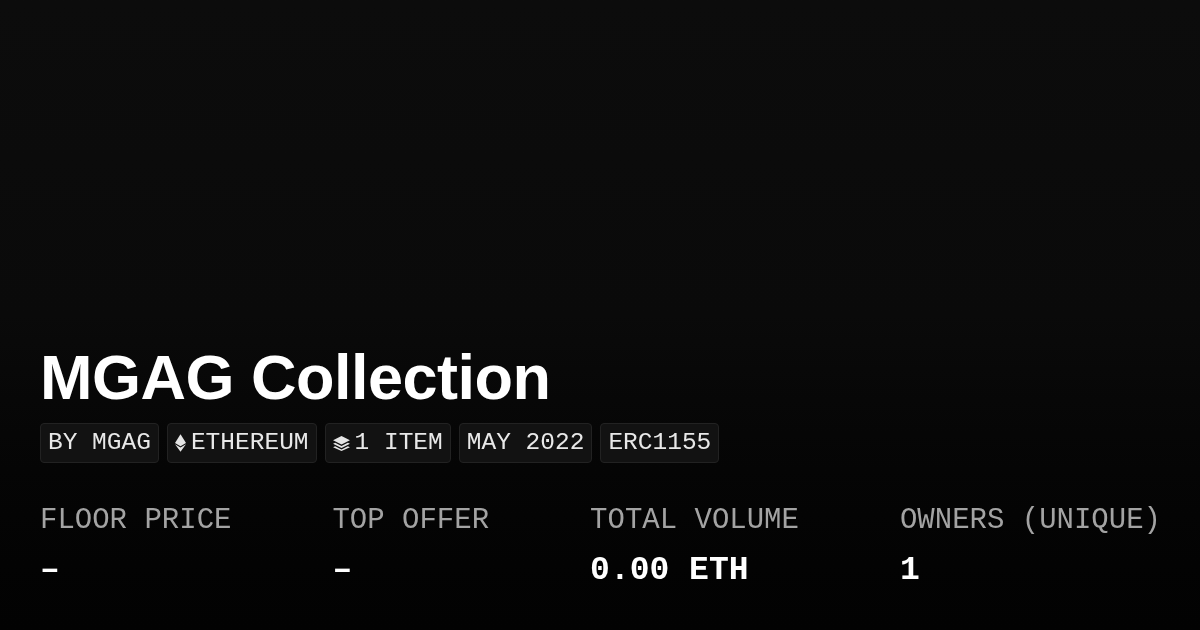 The width and height of the screenshot is (1200, 630). What do you see at coordinates (669, 571) in the screenshot?
I see `stat-value: 0.00 ETH` at bounding box center [669, 571].